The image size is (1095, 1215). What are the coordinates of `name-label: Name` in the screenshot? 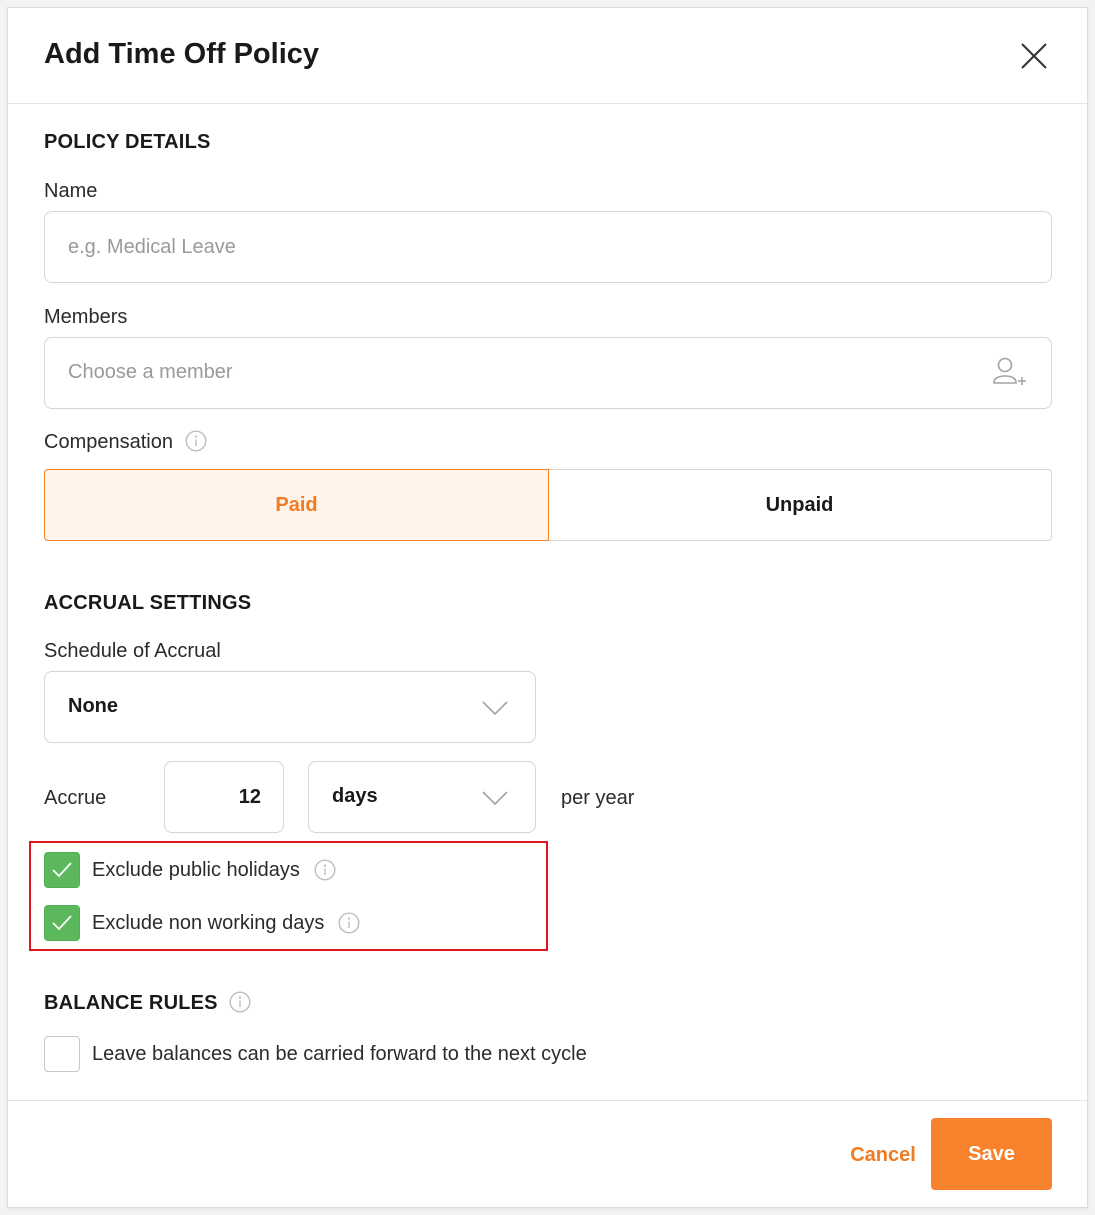 It's located at (71, 191).